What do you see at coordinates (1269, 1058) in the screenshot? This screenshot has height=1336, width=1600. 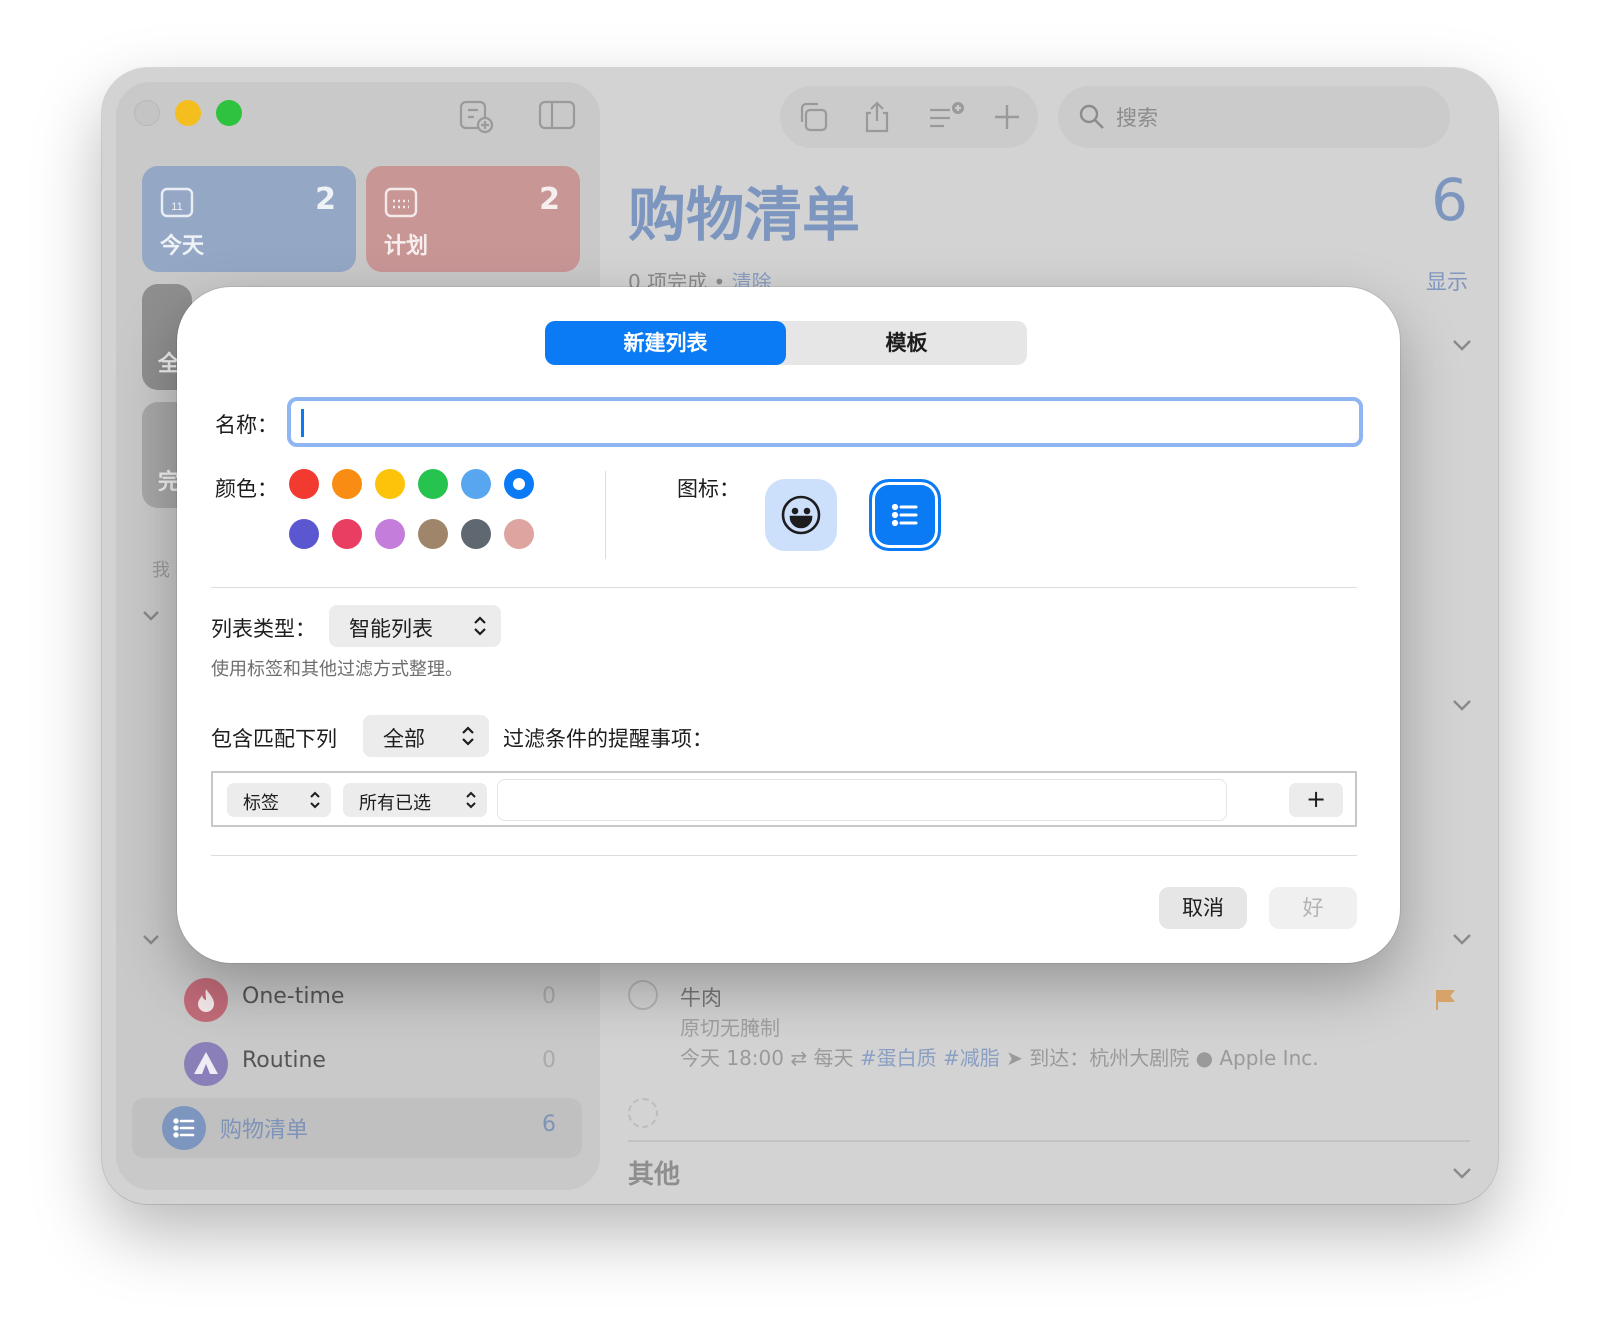 I see `task-assignee: Apple Inc.` at bounding box center [1269, 1058].